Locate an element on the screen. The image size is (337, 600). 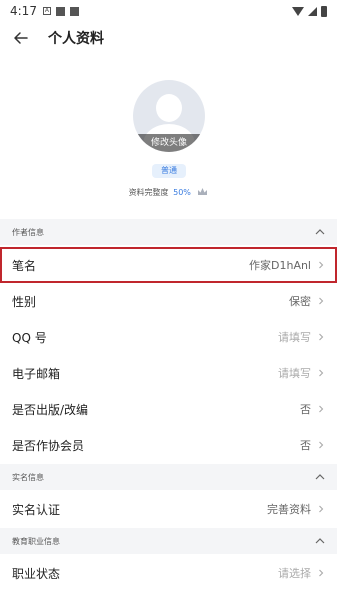
completeness-label: 资料完整度 is located at coordinates (148, 192).